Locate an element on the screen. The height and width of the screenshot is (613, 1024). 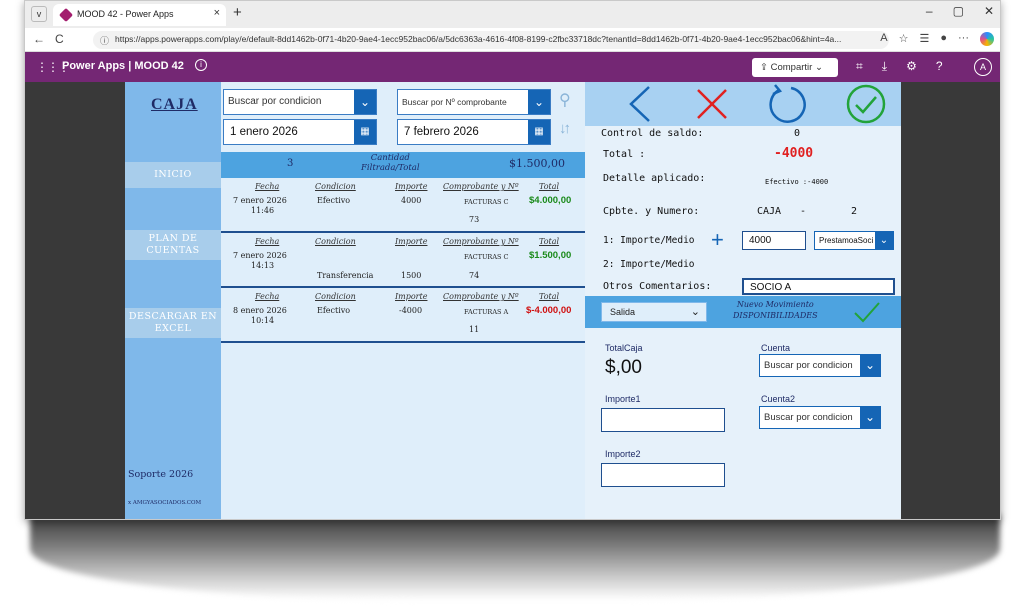
condition-filter-text: Buscar por condicion is located at coordinates (275, 101).